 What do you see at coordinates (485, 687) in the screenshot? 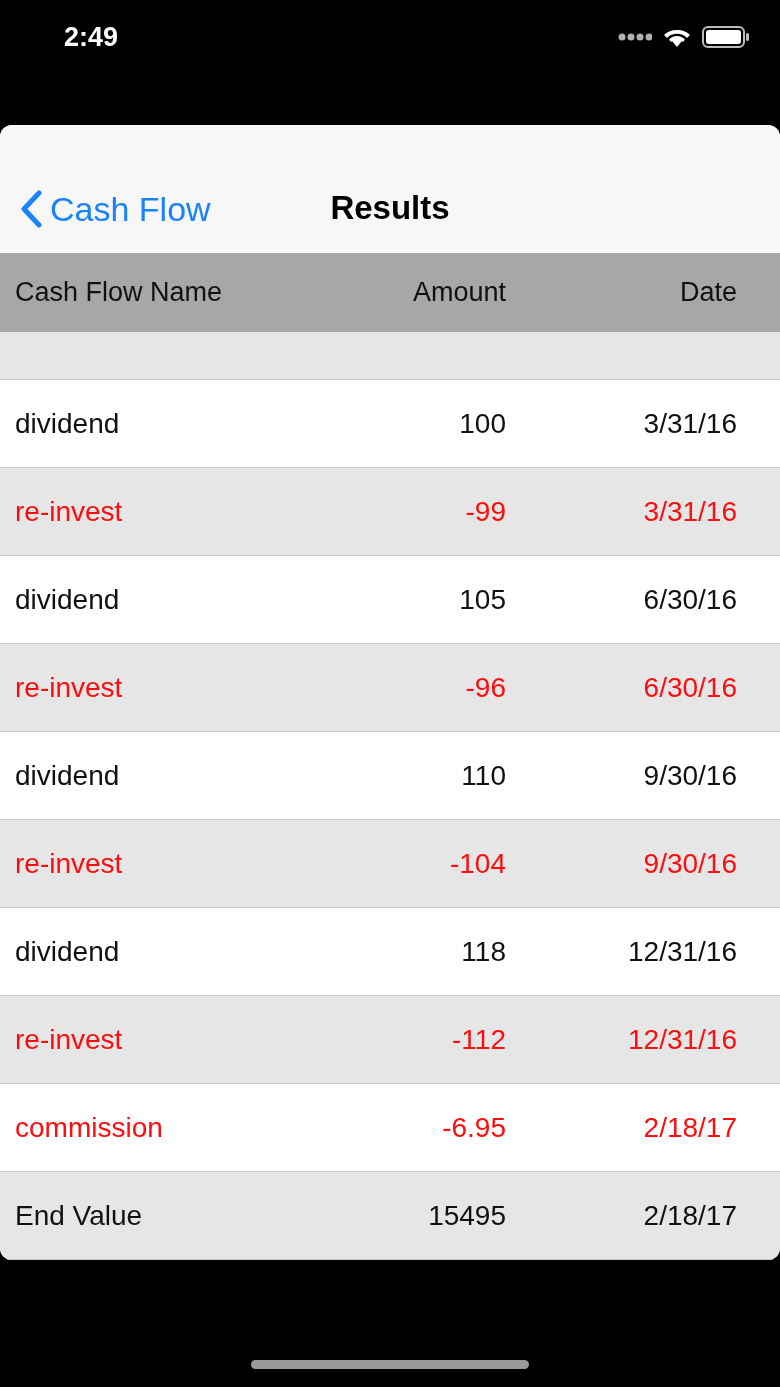
I see `table-cell: -96` at bounding box center [485, 687].